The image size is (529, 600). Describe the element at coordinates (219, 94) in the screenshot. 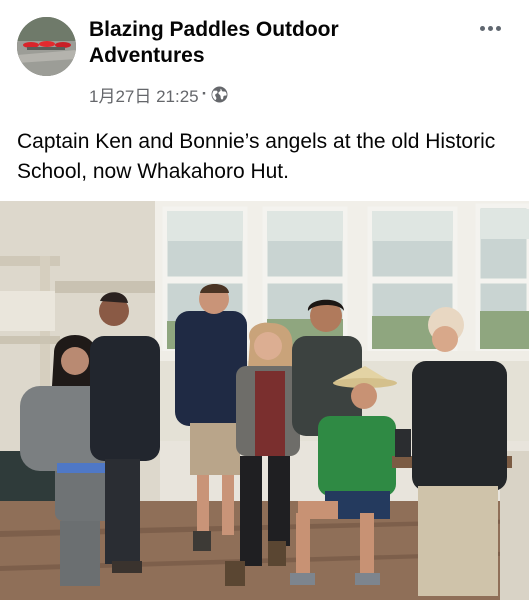

I see `globe-icon` at that location.